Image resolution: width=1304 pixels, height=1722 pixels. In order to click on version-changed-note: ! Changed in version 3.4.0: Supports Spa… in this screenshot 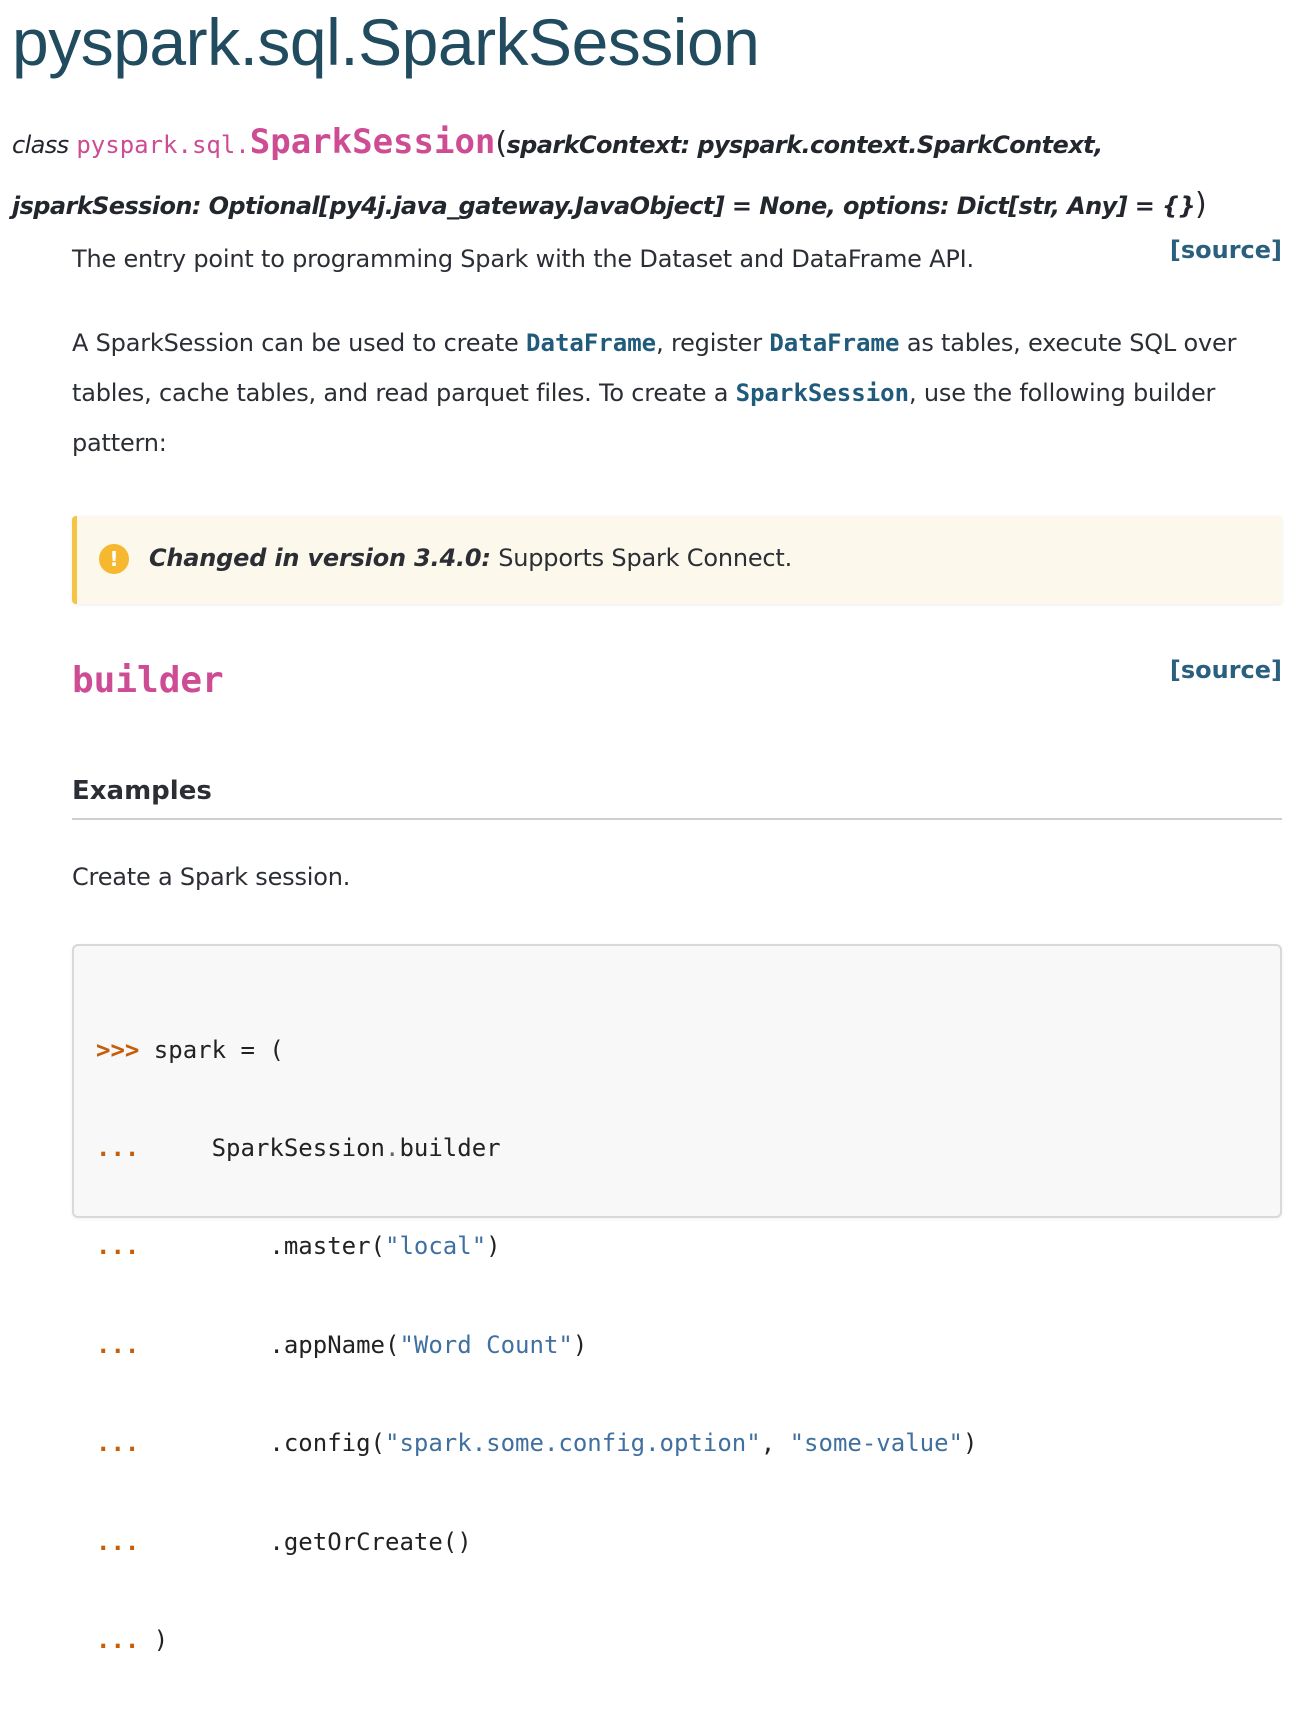, I will do `click(677, 560)`.